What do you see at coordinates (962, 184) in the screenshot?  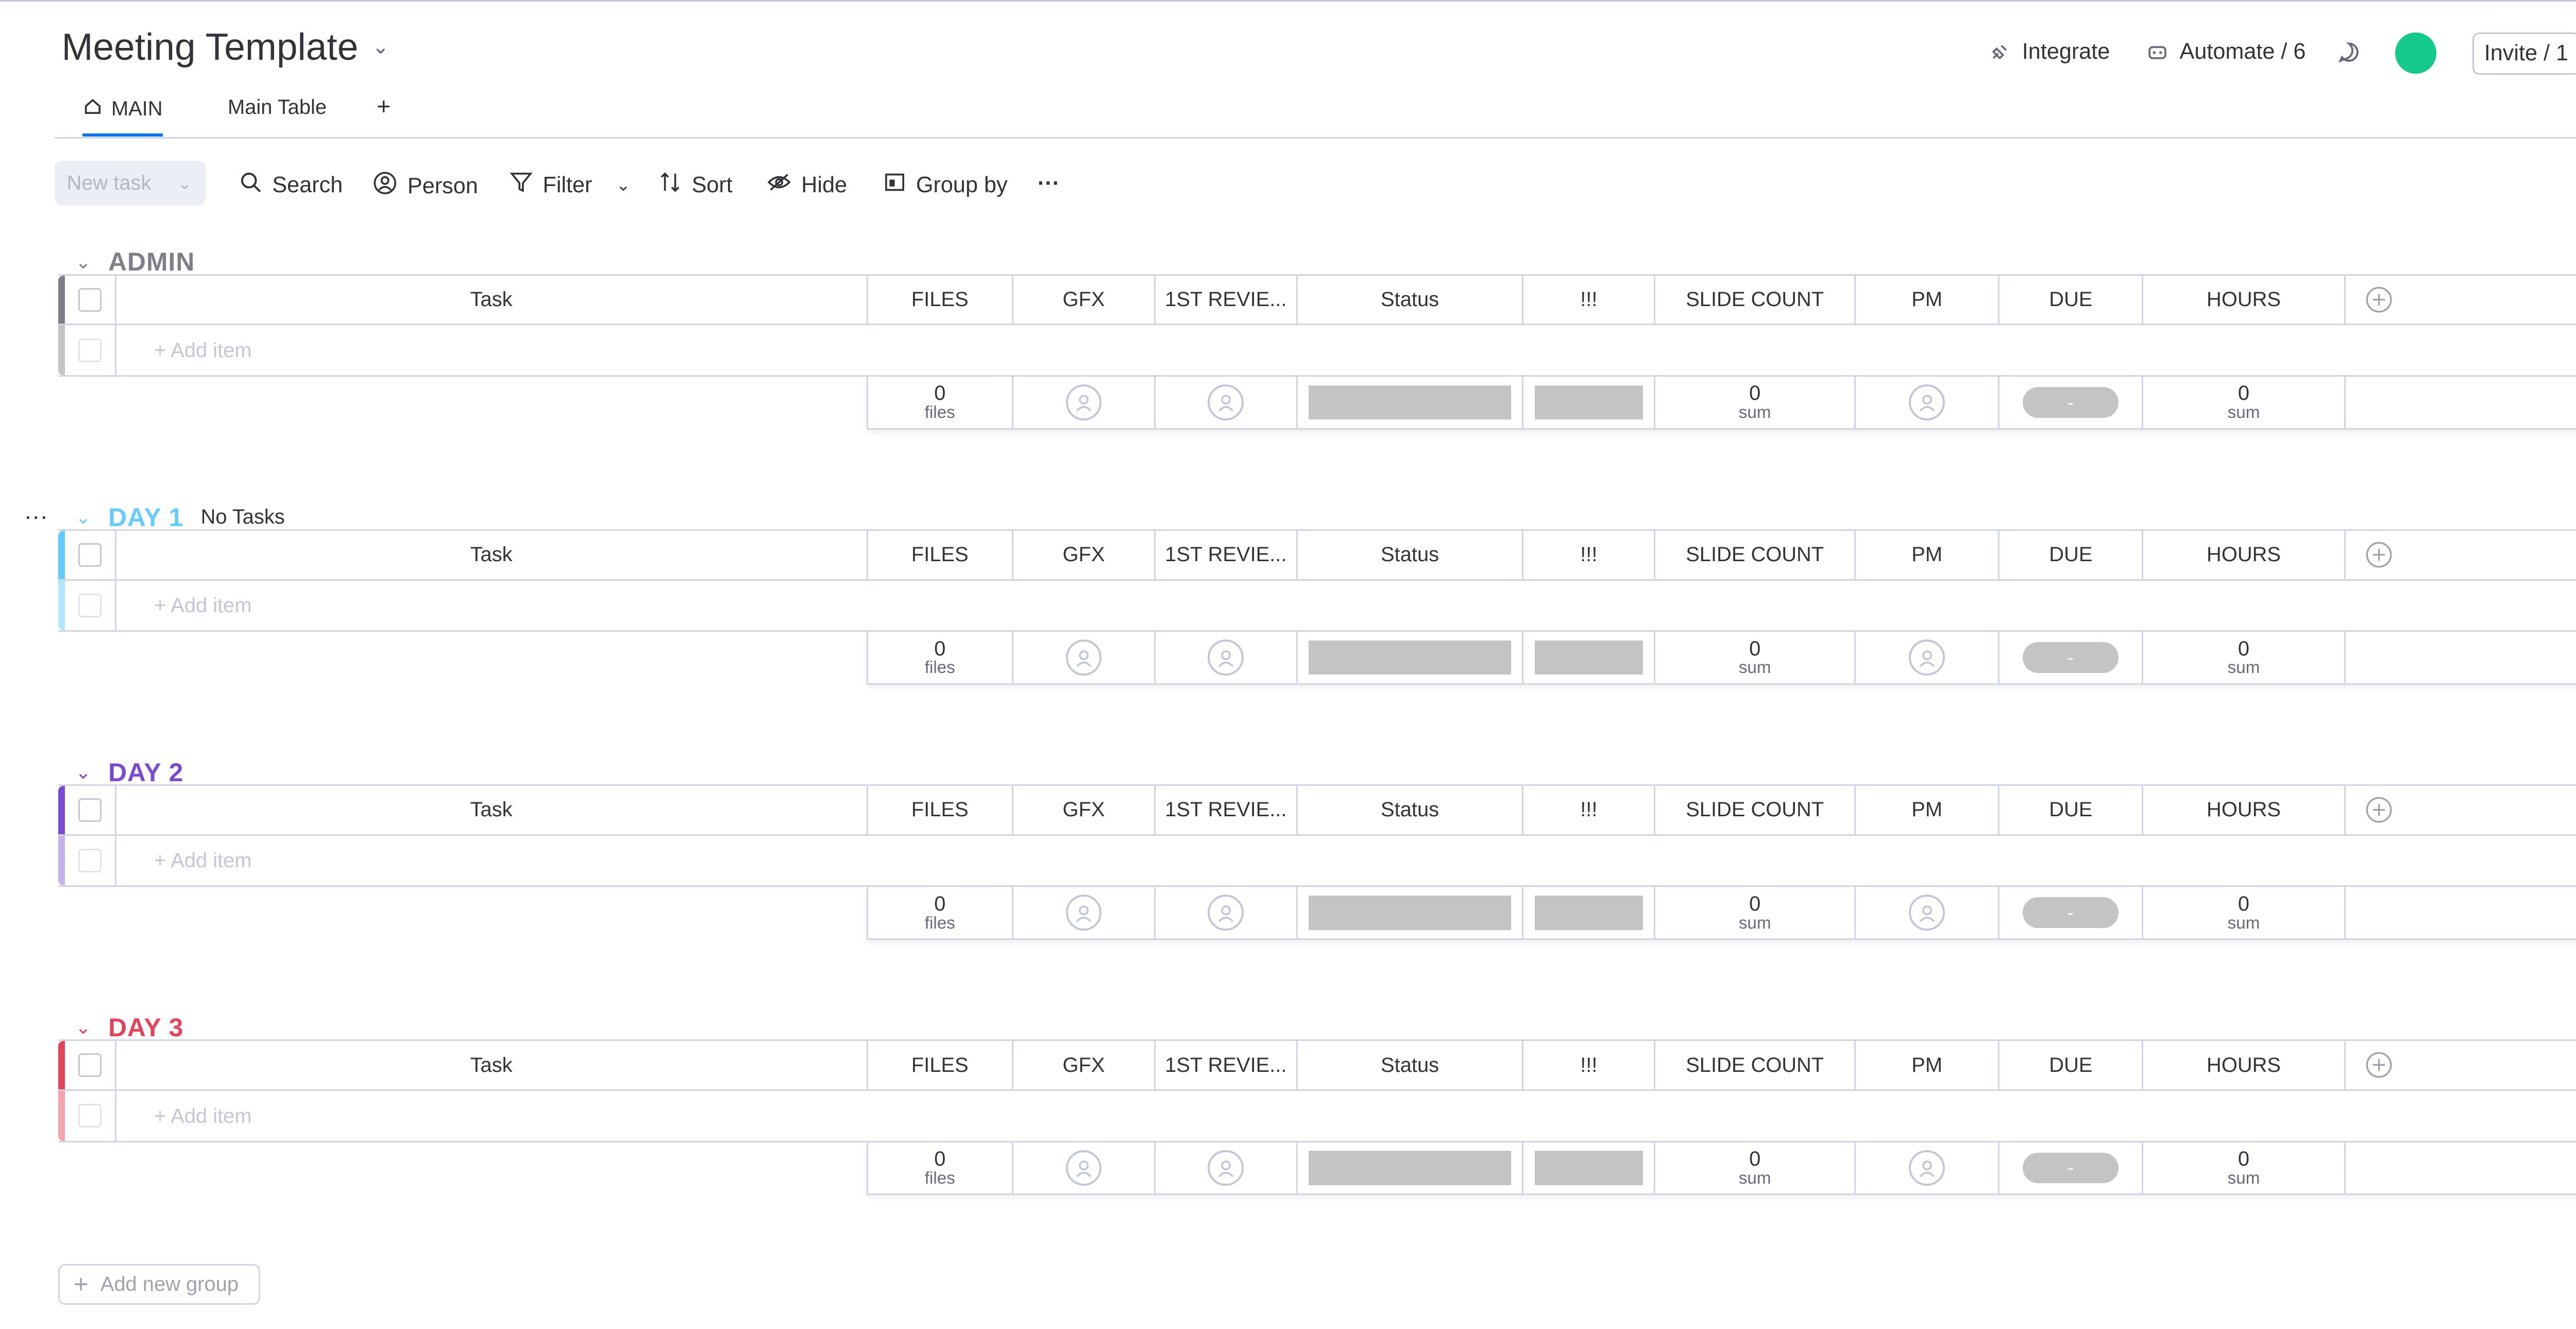 I see `group-by-label: Group by` at bounding box center [962, 184].